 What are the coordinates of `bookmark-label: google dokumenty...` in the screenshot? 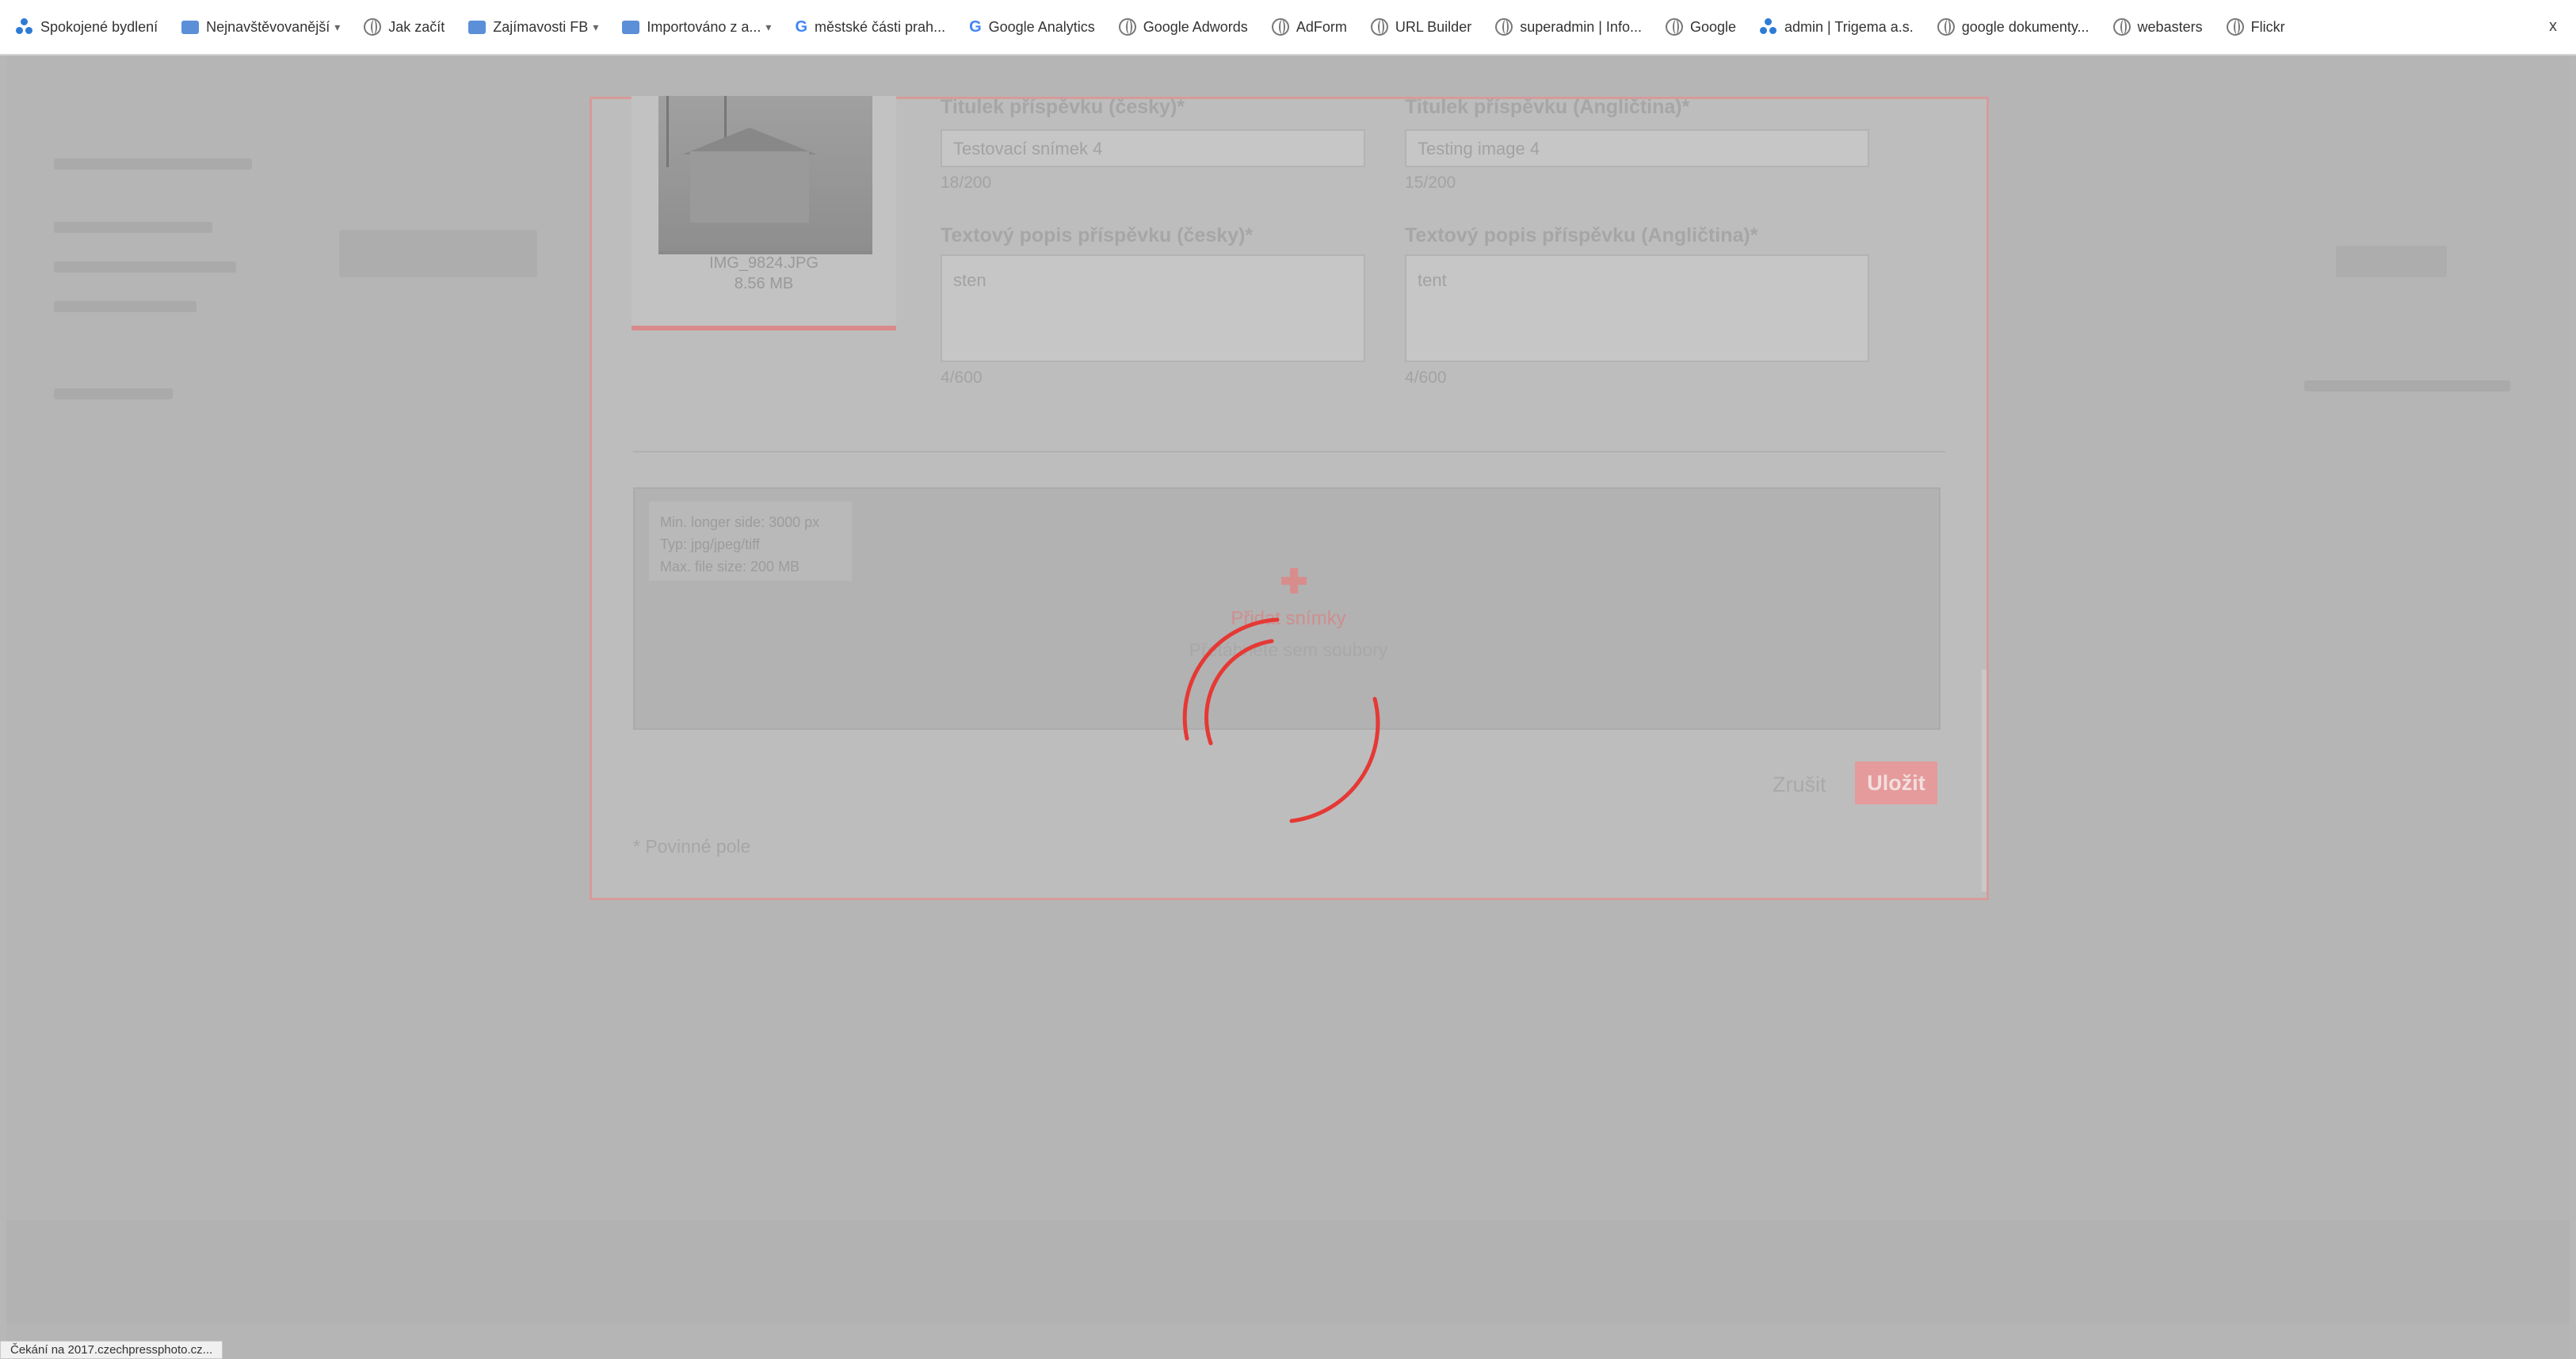 It's located at (2025, 27).